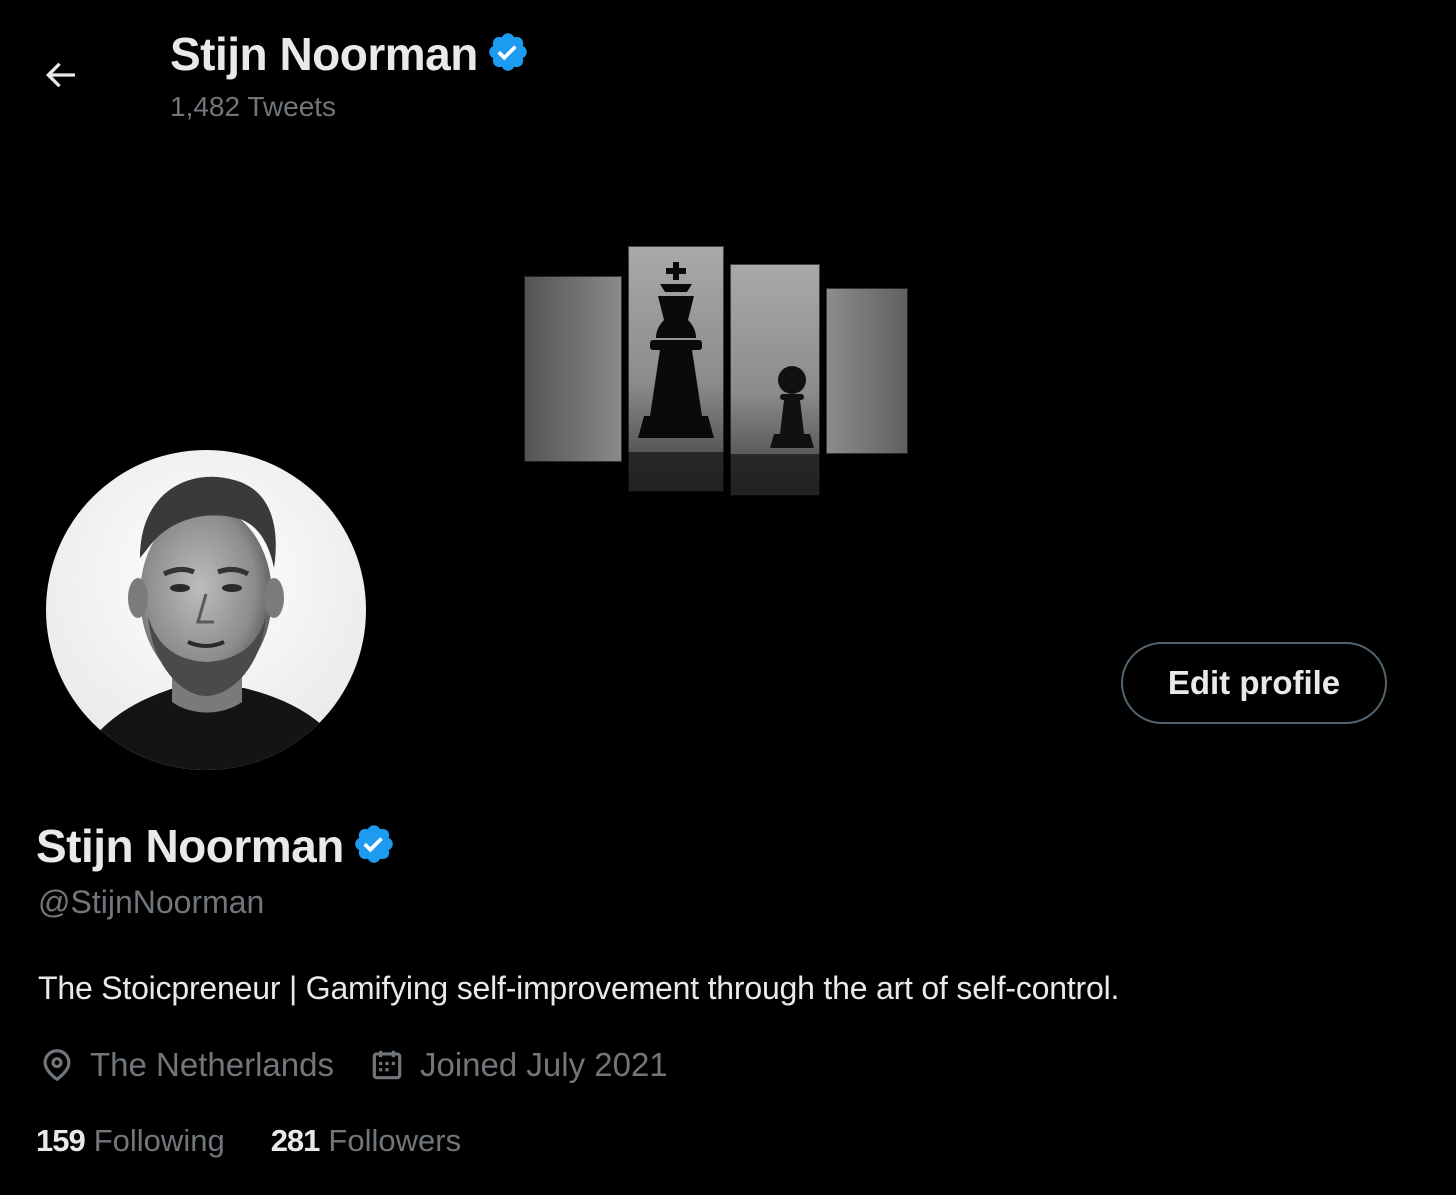  What do you see at coordinates (728, 70) in the screenshot?
I see `profile-header: Stijn Noorman 1,482 Tweets` at bounding box center [728, 70].